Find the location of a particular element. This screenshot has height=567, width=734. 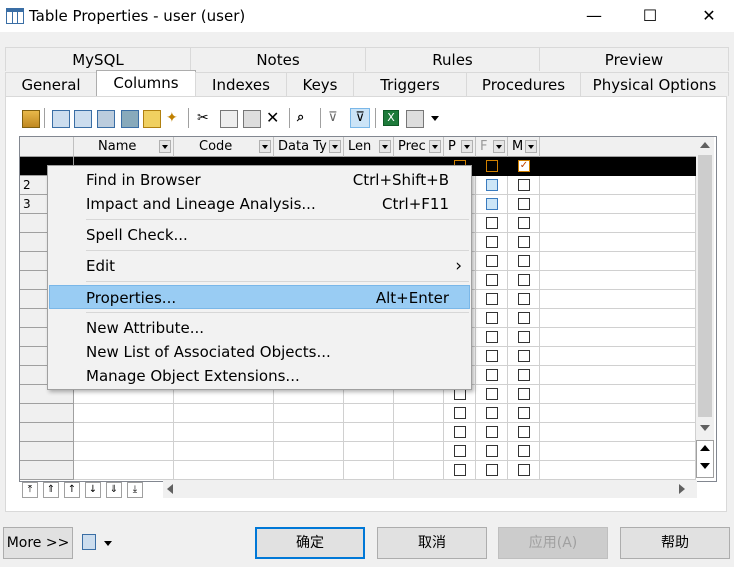

menu-item-find-in-browser: Find in Browser Ctrl+Shift+B is located at coordinates (259, 180).